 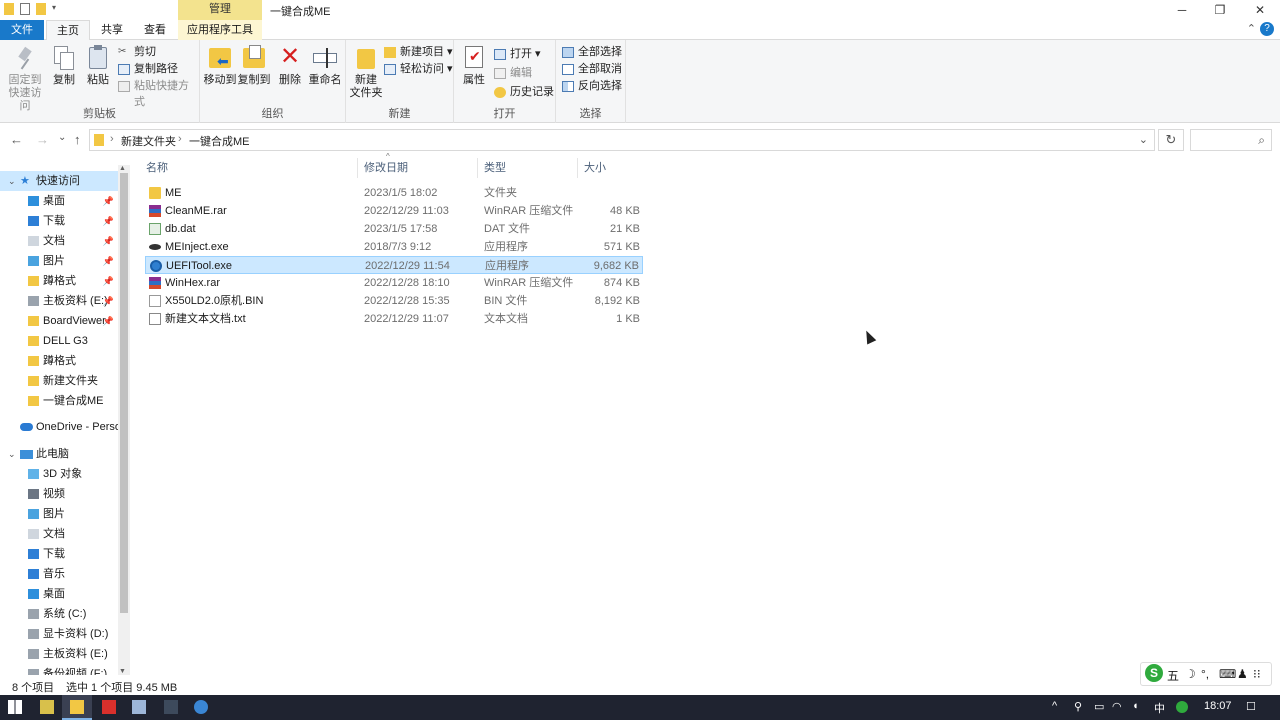 What do you see at coordinates (1171, 140) in the screenshot?
I see `refresh-button: ↻` at bounding box center [1171, 140].